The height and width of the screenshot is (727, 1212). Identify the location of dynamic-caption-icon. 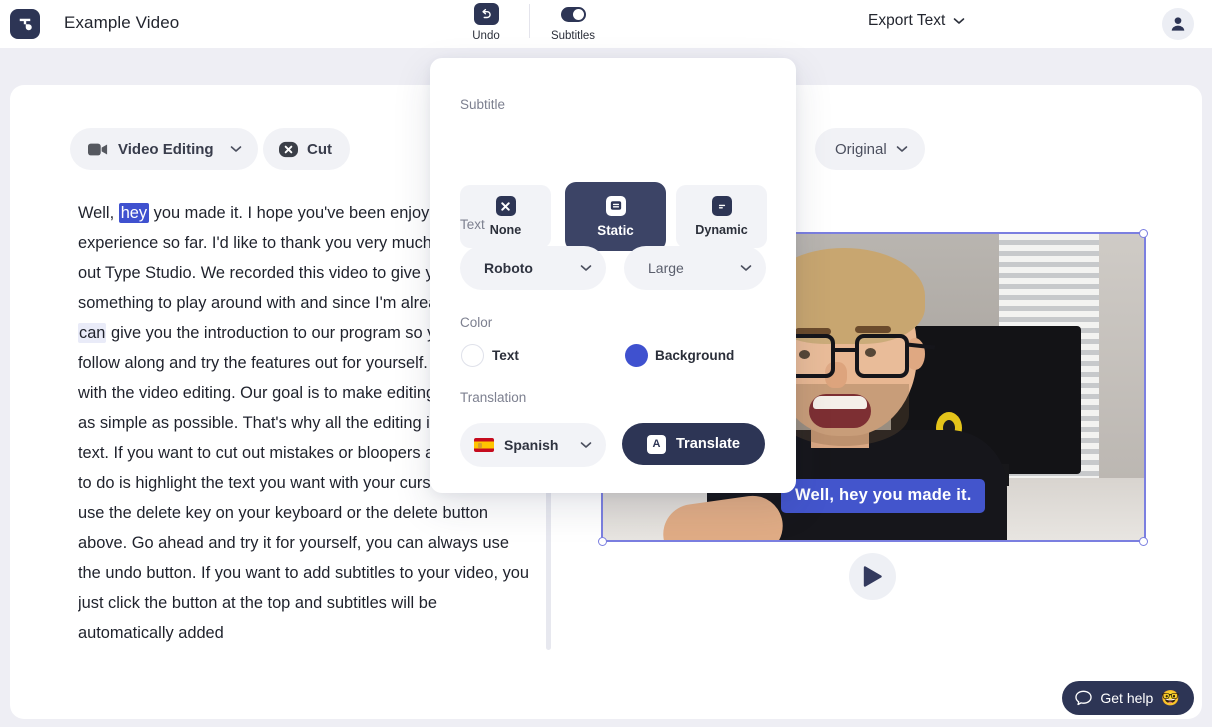
(721, 206).